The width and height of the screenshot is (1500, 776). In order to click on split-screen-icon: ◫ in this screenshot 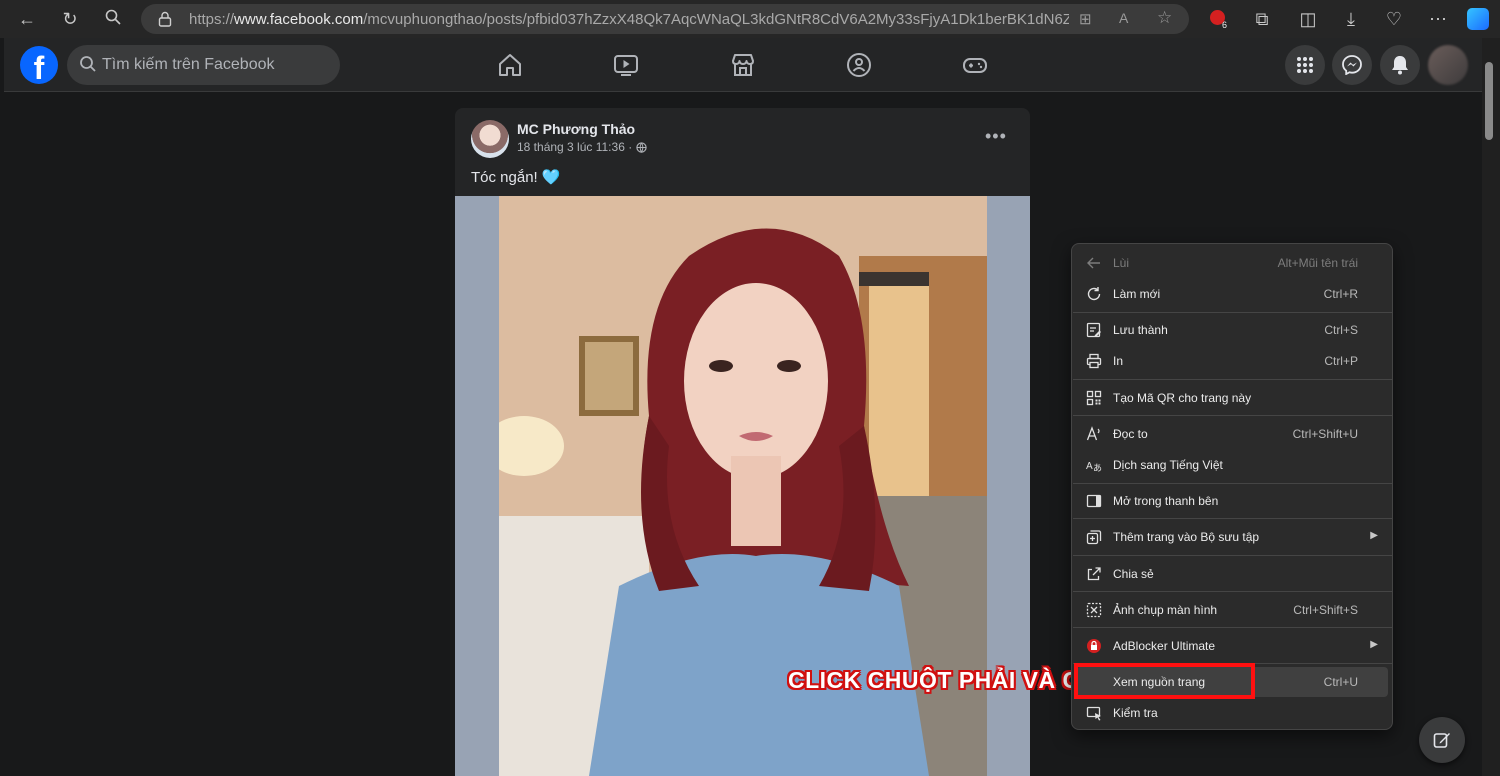, I will do `click(1308, 19)`.